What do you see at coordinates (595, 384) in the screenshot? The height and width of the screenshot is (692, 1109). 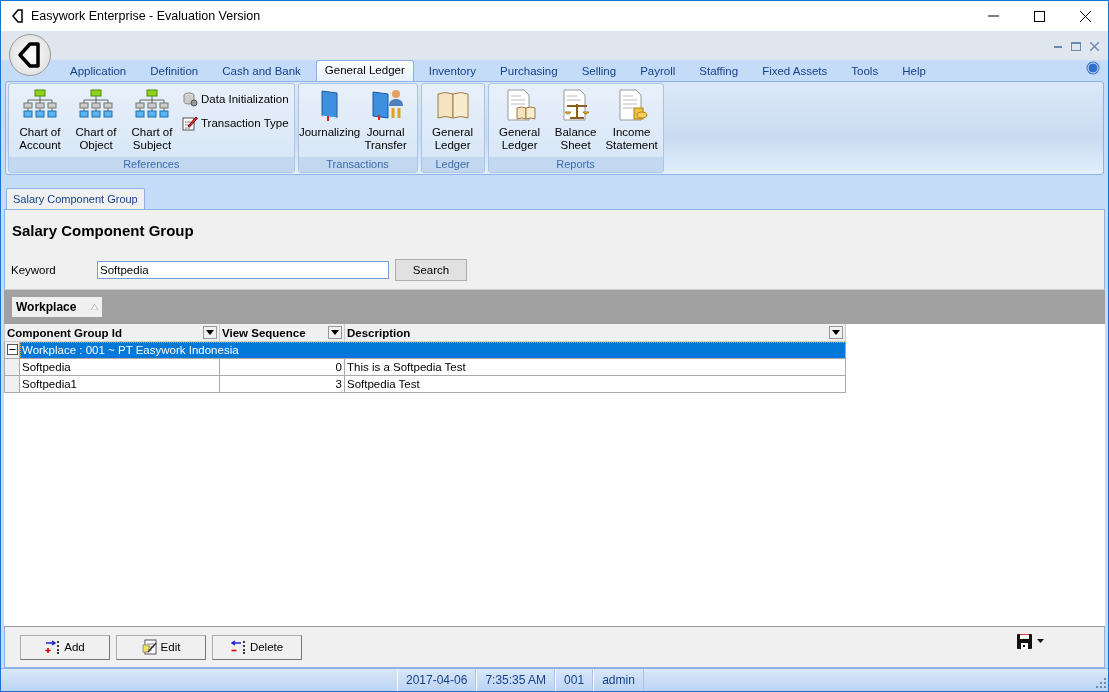 I see `table-cell: Softpedia Test` at bounding box center [595, 384].